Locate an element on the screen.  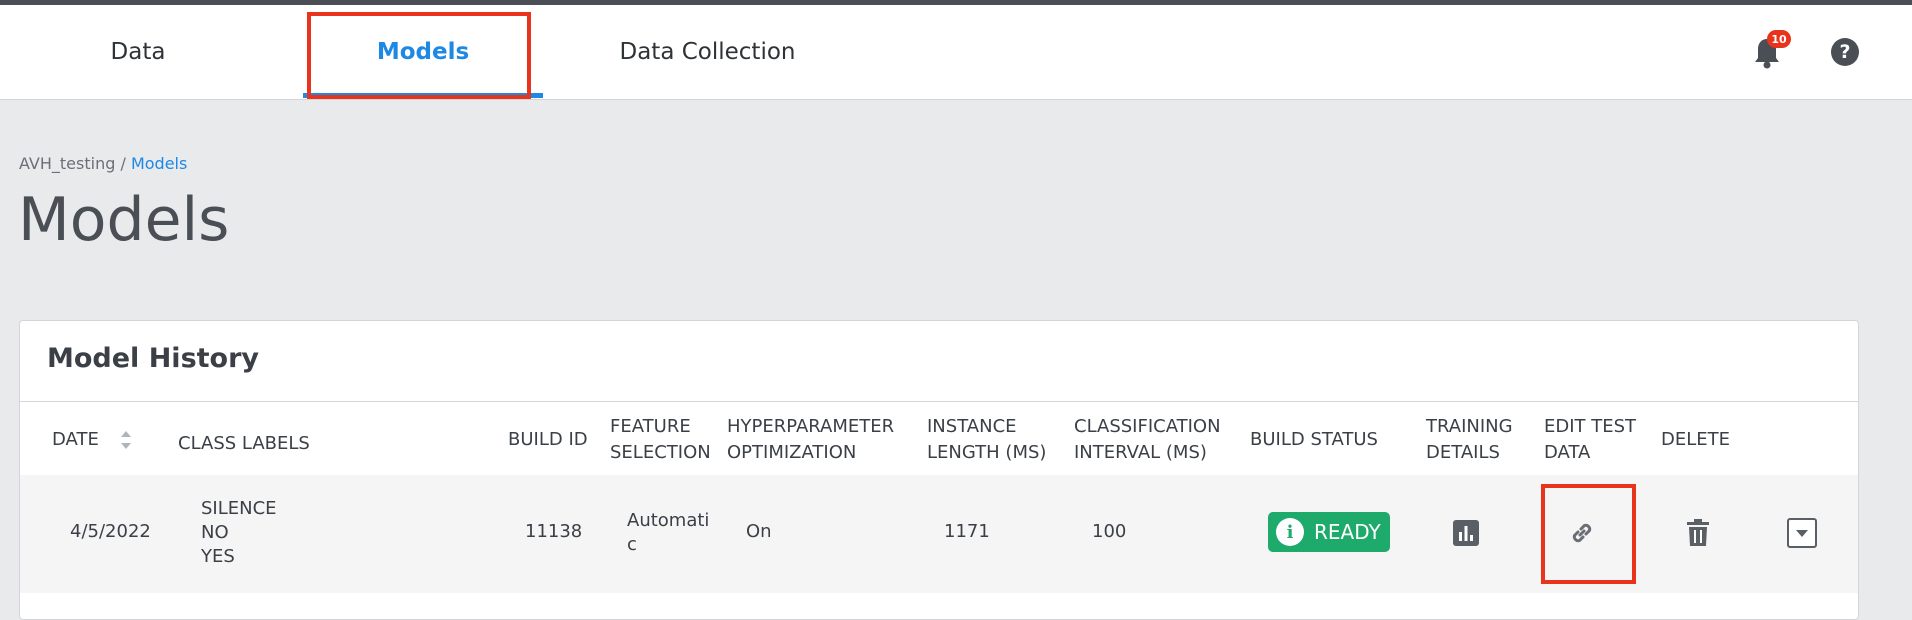
notification-badge: 10 is located at coordinates (1779, 39).